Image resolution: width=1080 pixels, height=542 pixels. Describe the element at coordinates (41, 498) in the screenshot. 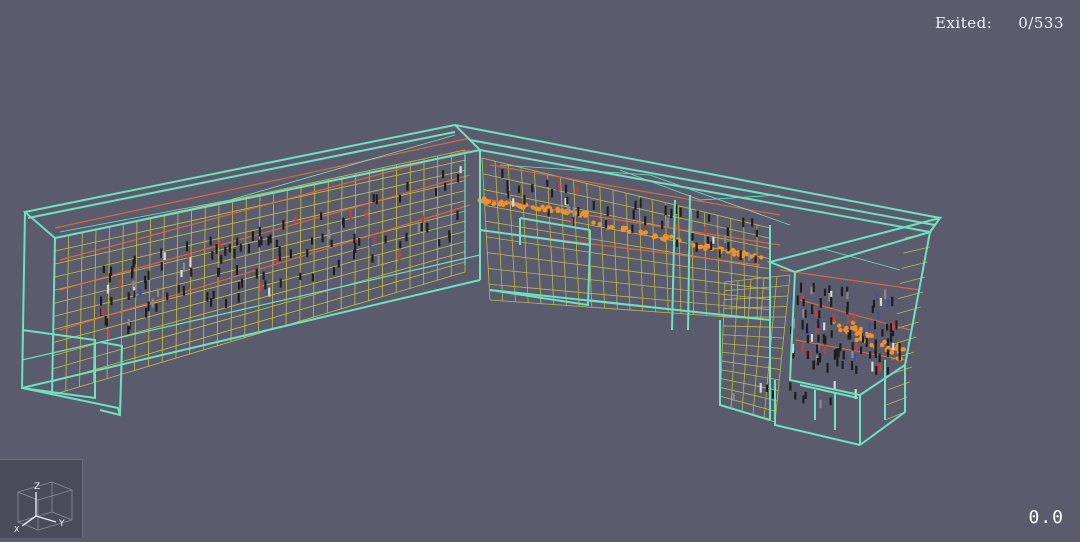

I see `orientation-gizmo: Z Y X` at that location.